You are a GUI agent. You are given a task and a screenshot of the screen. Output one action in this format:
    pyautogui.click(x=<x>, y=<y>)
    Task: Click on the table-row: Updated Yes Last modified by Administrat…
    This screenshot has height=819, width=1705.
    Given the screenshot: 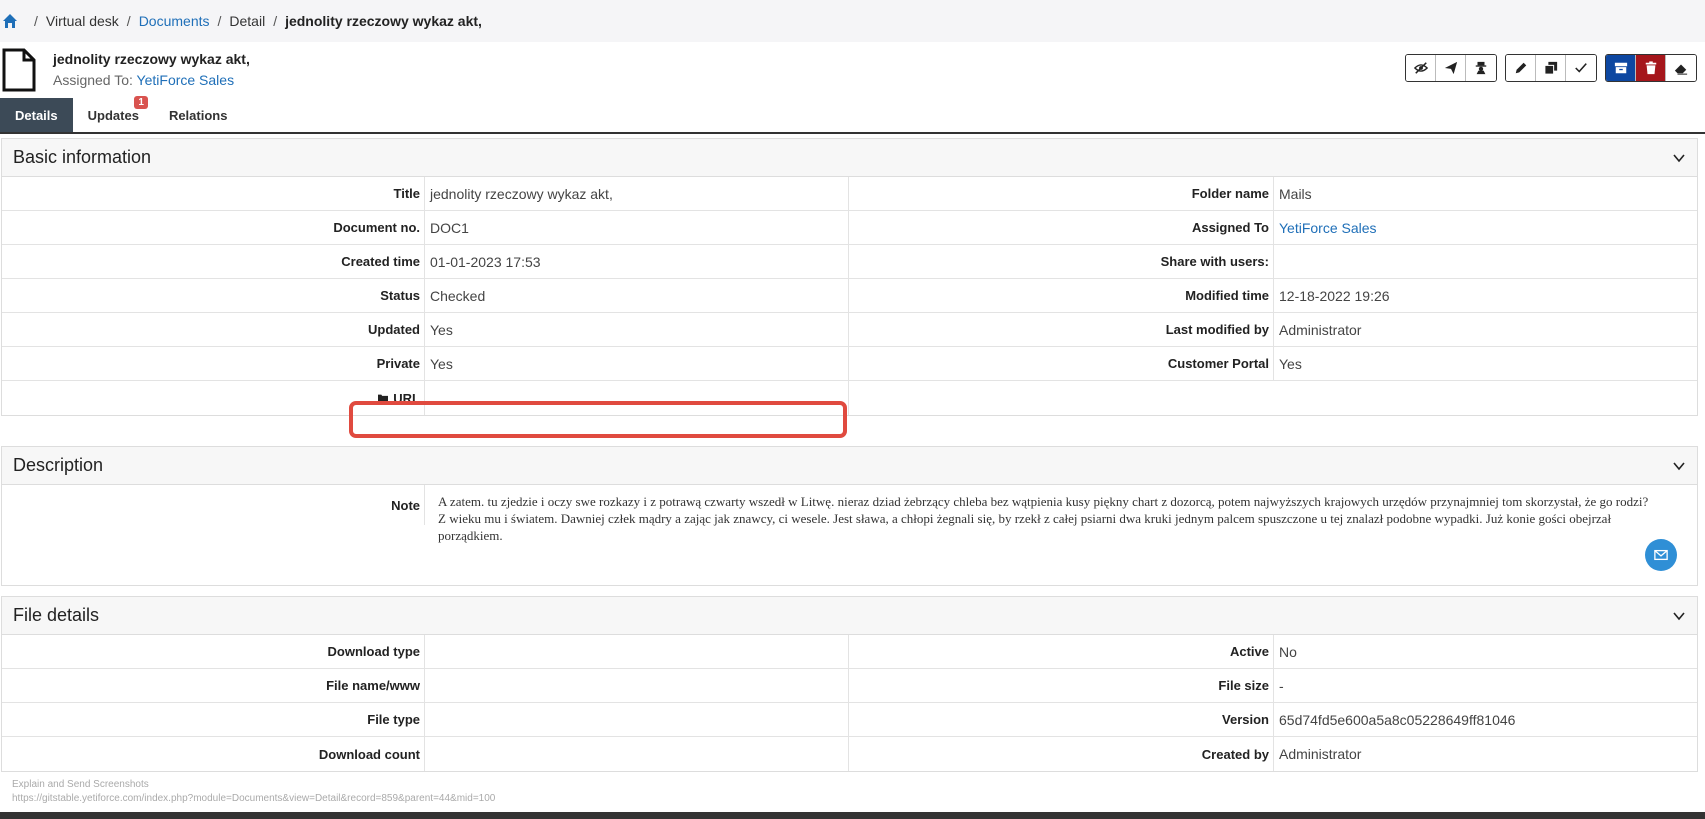 What is the action you would take?
    pyautogui.click(x=849, y=330)
    